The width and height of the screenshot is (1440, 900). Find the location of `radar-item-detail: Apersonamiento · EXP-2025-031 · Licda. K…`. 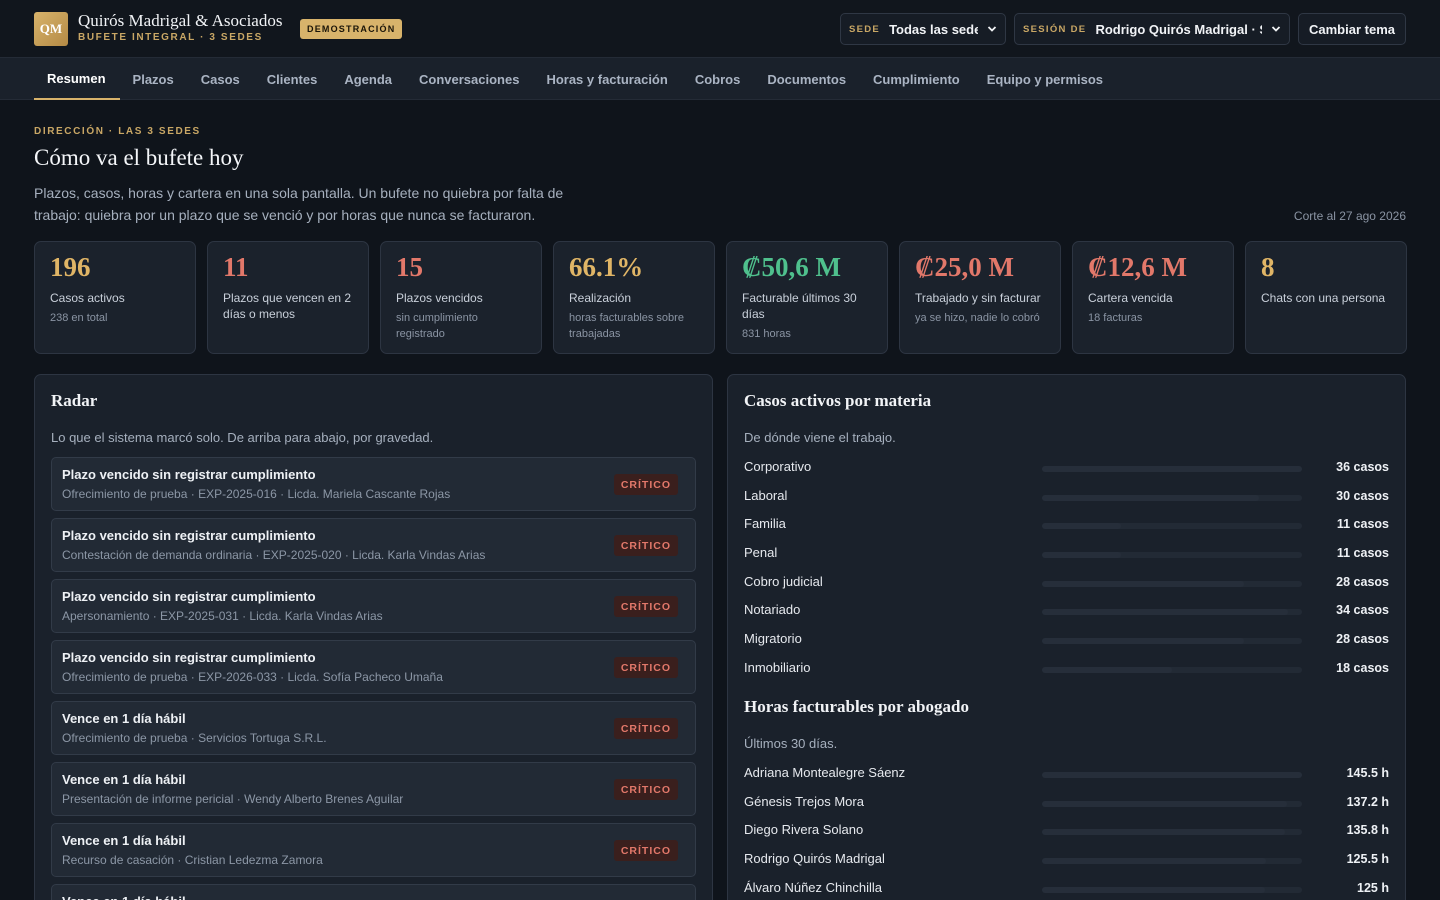

radar-item-detail: Apersonamiento · EXP-2025-031 · Licda. K… is located at coordinates (222, 616).